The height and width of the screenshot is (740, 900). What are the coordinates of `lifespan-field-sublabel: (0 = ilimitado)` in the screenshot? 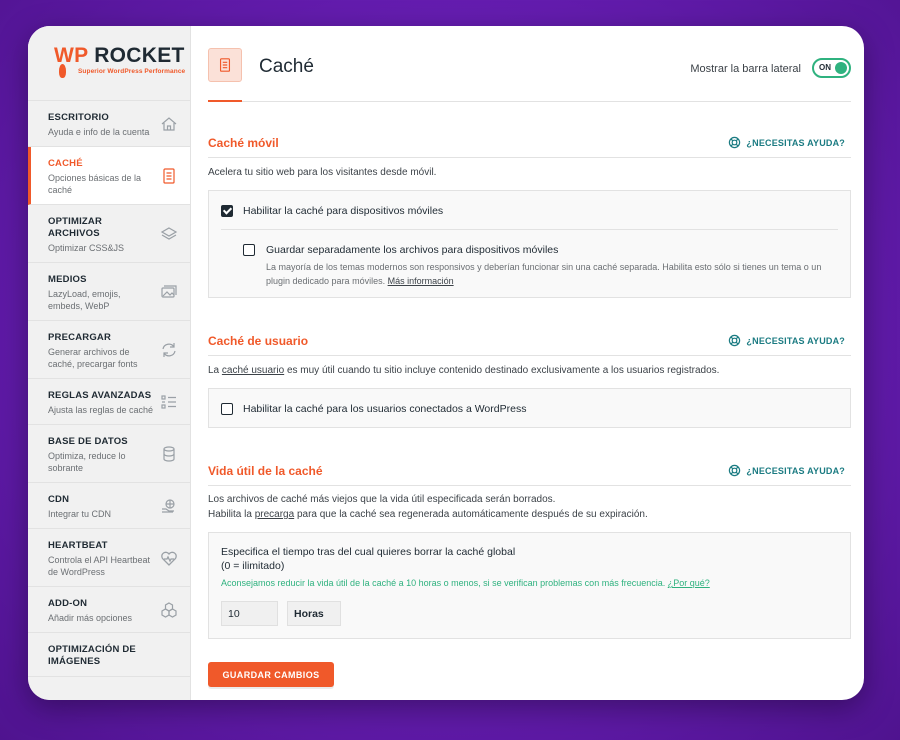 It's located at (253, 566).